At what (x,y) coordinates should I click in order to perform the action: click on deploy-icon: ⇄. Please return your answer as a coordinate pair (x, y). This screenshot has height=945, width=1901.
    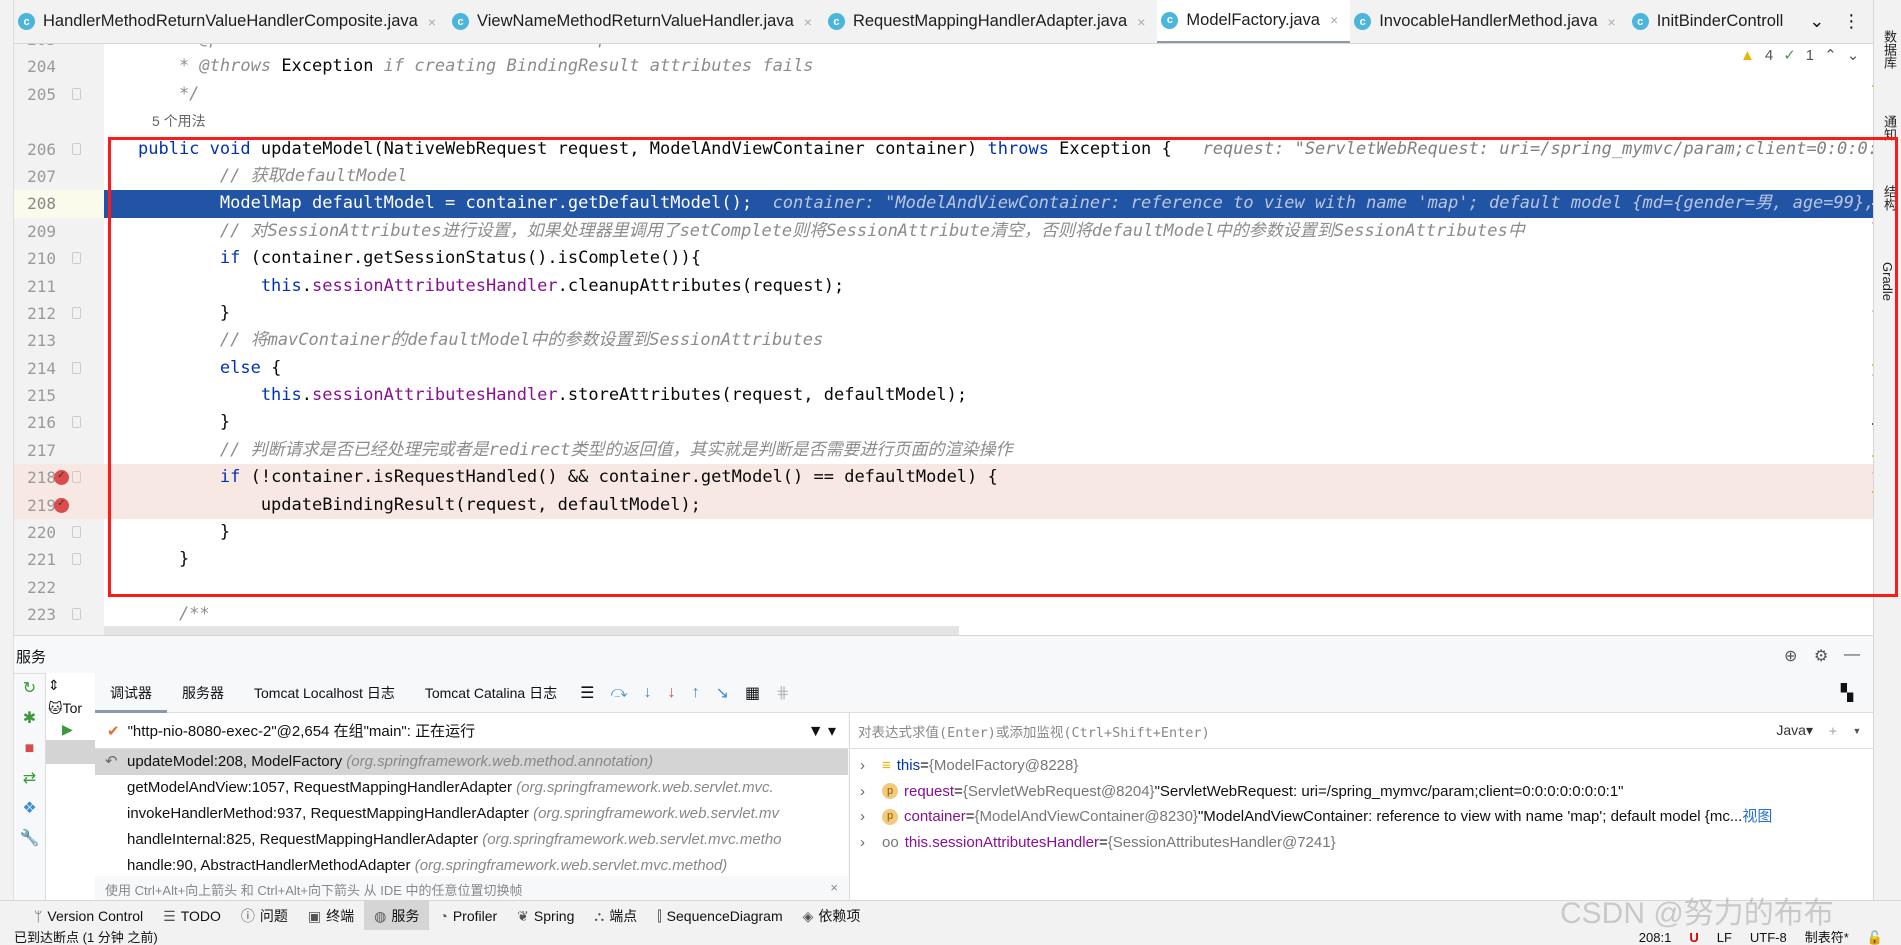
    Looking at the image, I should click on (29, 779).